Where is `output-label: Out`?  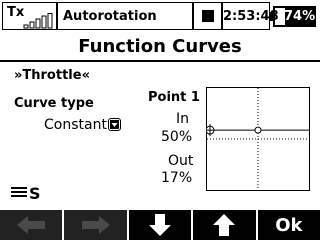
output-label: Out is located at coordinates (181, 161).